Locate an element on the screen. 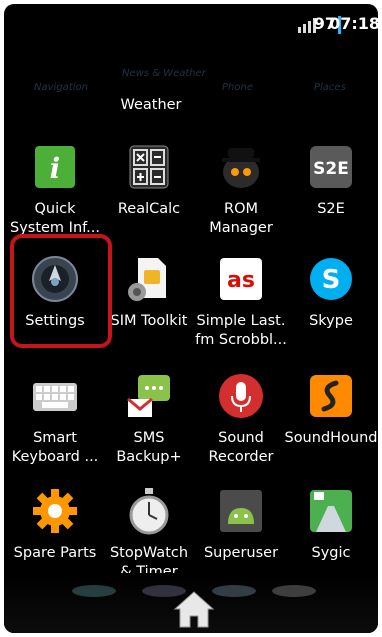 Image resolution: width=382 pixels, height=637 pixels. app-label: SoundHound is located at coordinates (331, 438).